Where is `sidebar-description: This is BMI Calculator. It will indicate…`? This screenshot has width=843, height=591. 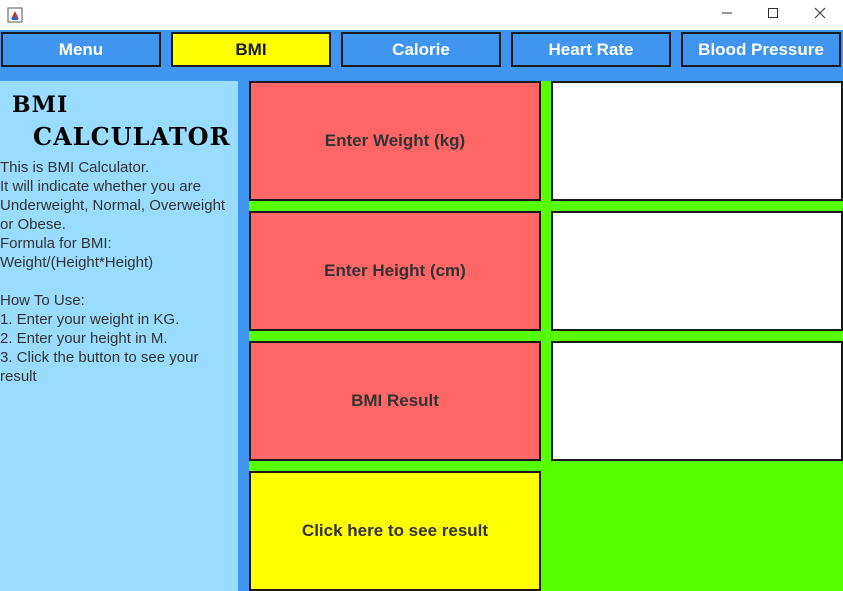
sidebar-description: This is BMI Calculator. It will indicate… is located at coordinates (113, 272).